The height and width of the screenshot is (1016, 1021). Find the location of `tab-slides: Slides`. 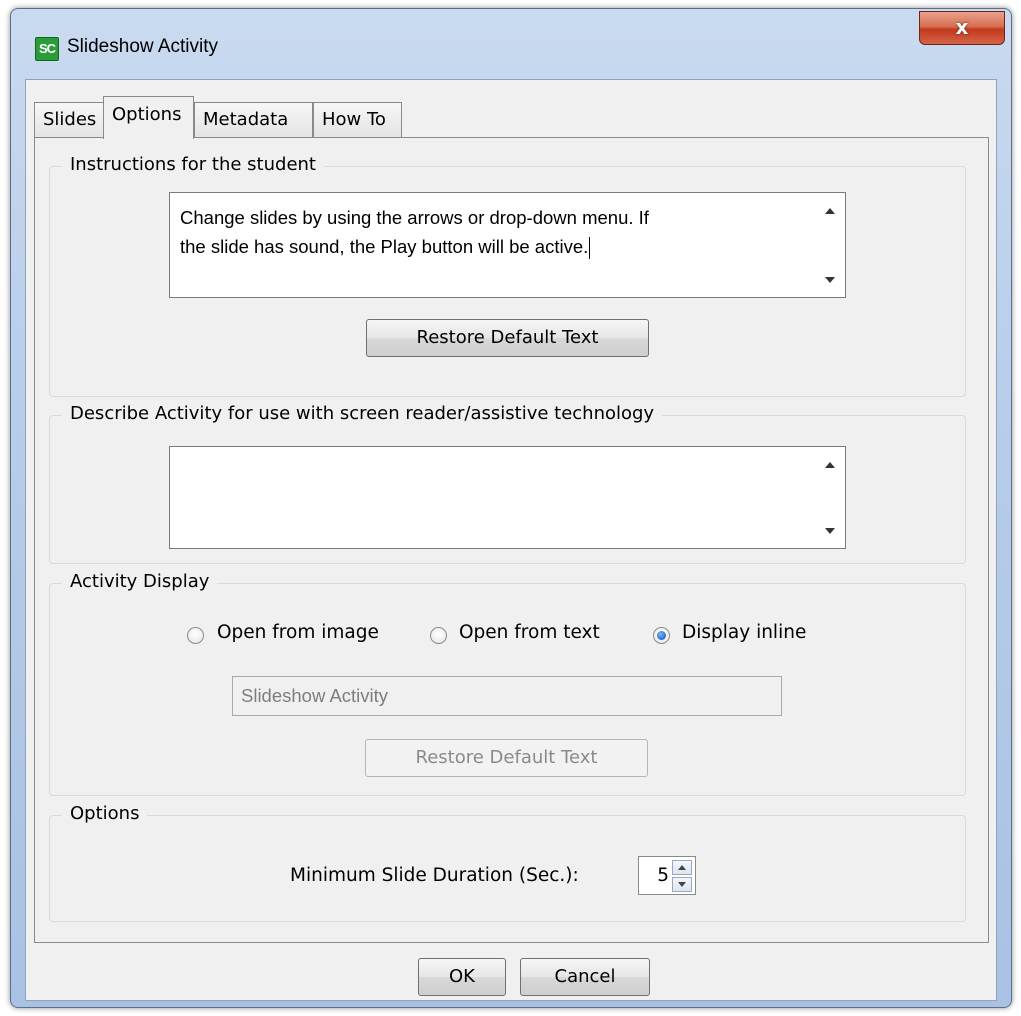

tab-slides: Slides is located at coordinates (69, 120).